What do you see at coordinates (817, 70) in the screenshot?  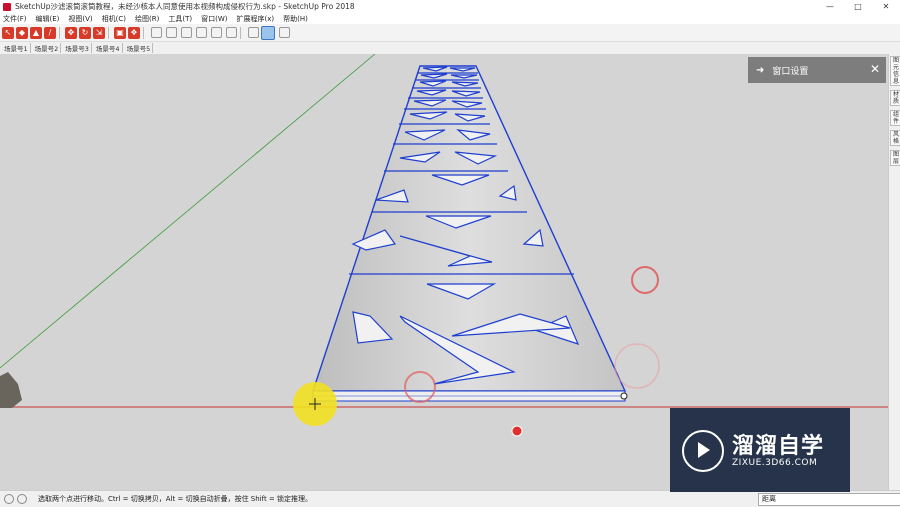 I see `window-settings-panel: ➜ 窗口设置 ✕` at bounding box center [817, 70].